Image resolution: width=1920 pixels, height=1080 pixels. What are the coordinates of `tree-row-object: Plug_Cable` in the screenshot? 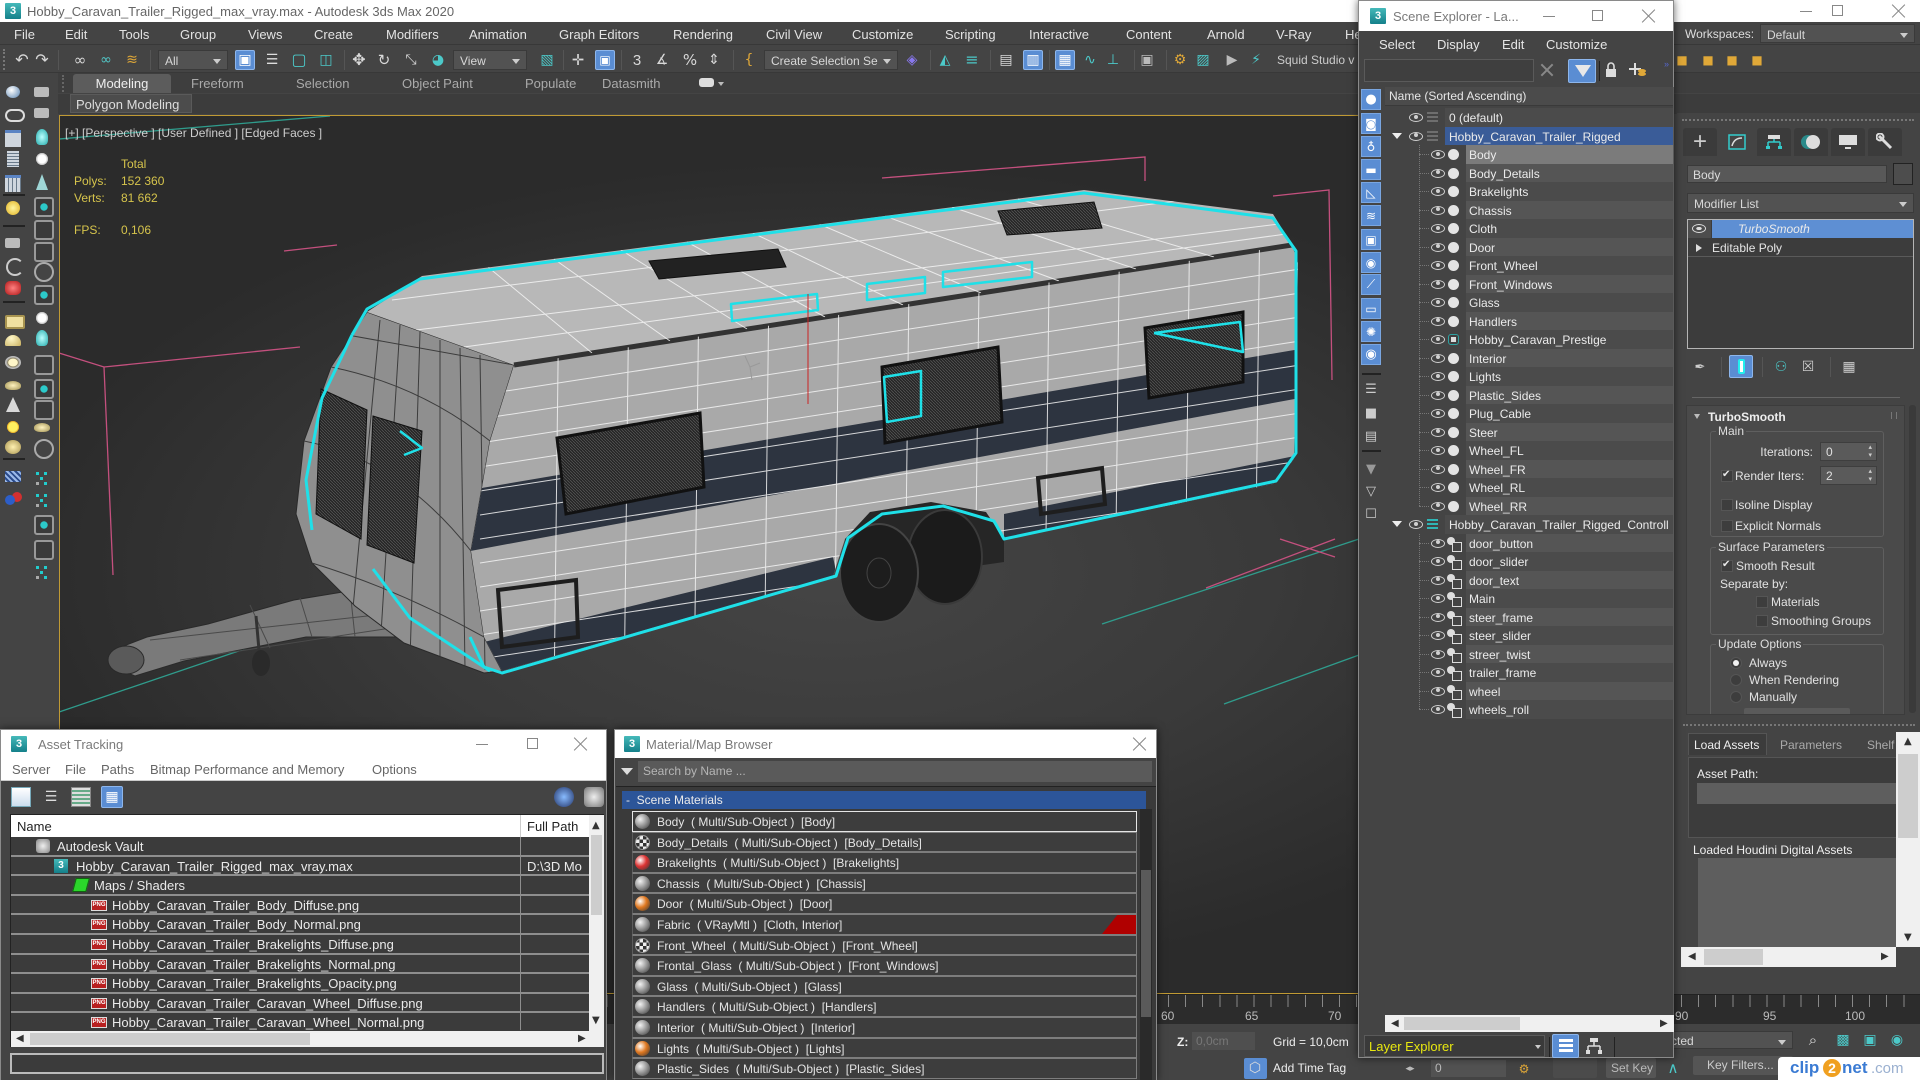 It's located at (1529, 413).